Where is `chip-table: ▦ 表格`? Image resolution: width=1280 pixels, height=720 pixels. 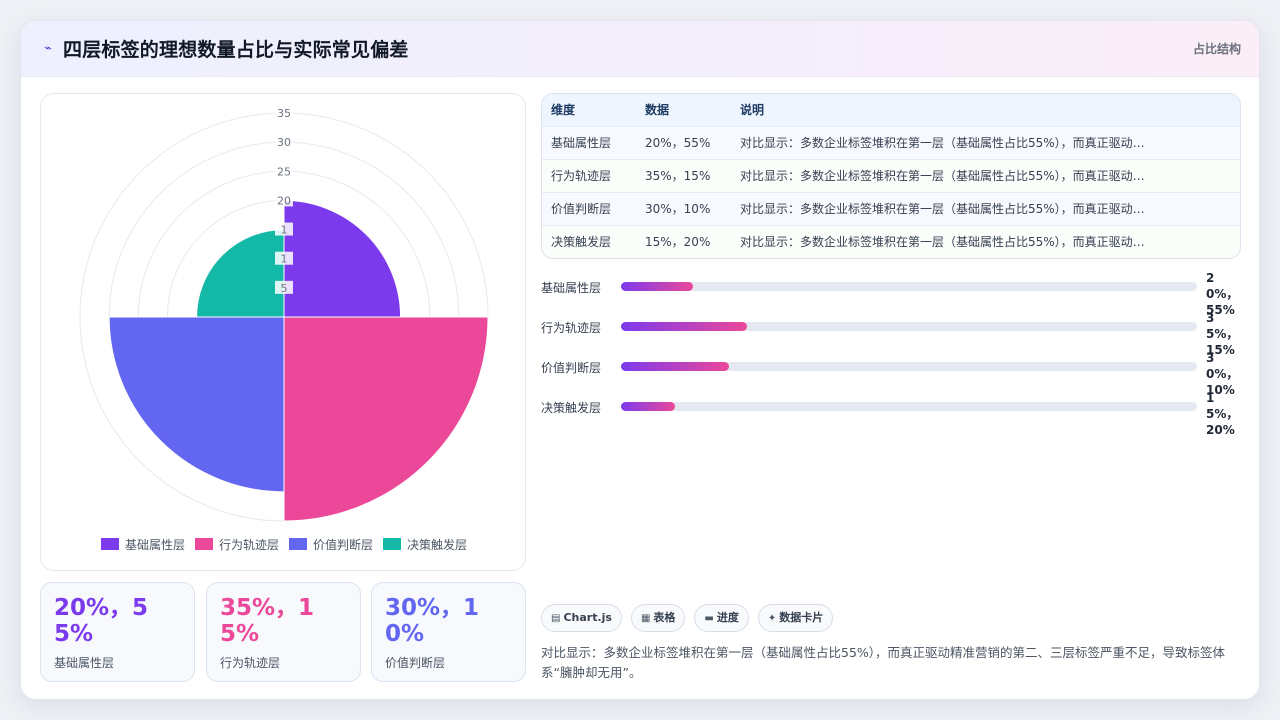 chip-table: ▦ 表格 is located at coordinates (658, 618).